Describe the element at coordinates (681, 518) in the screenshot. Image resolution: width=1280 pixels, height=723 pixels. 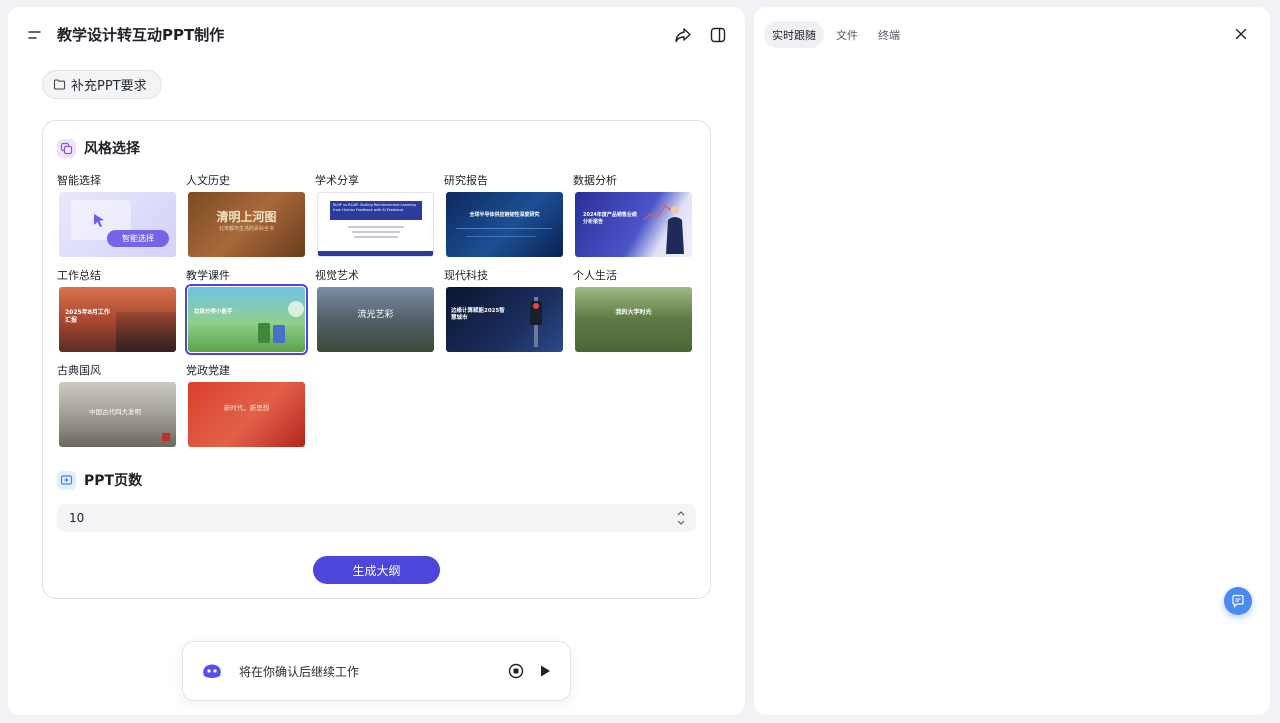
I see `number-stepper-icon` at that location.